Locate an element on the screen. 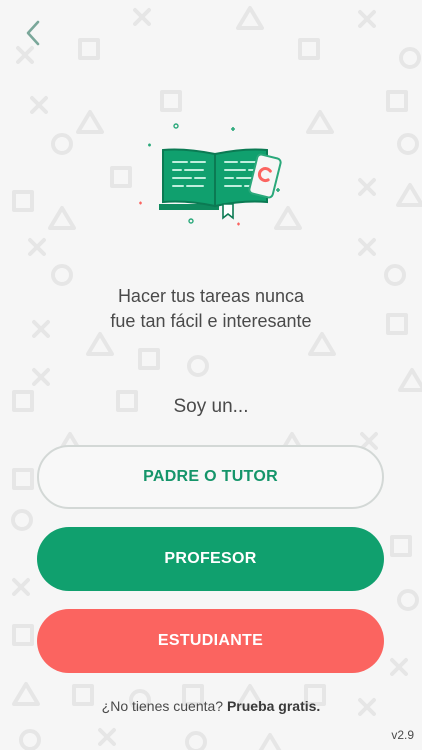 The image size is (422, 750). chevron-left-icon is located at coordinates (33, 33).